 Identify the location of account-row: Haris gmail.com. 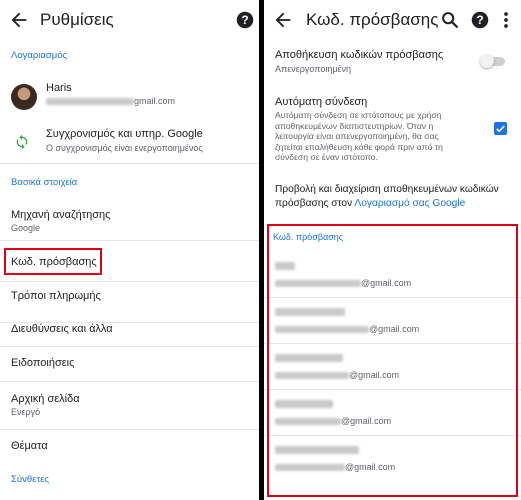
(129, 97).